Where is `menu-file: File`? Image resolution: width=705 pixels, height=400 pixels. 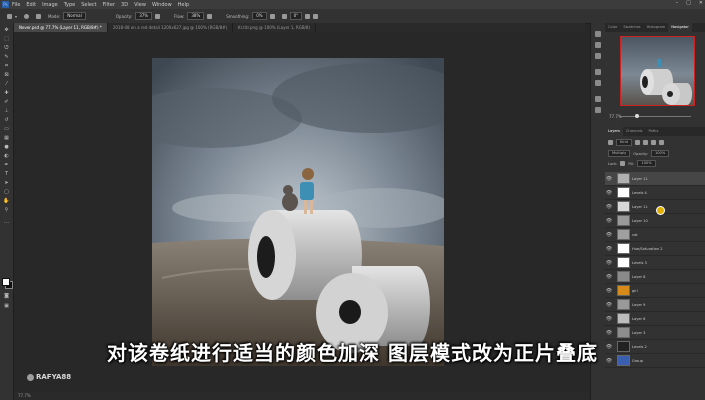 menu-file: File is located at coordinates (16, 5).